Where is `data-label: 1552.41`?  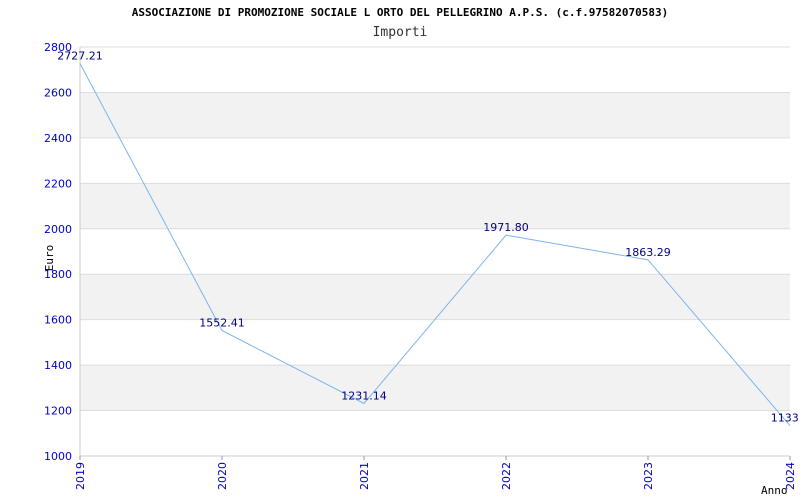 data-label: 1552.41 is located at coordinates (222, 322).